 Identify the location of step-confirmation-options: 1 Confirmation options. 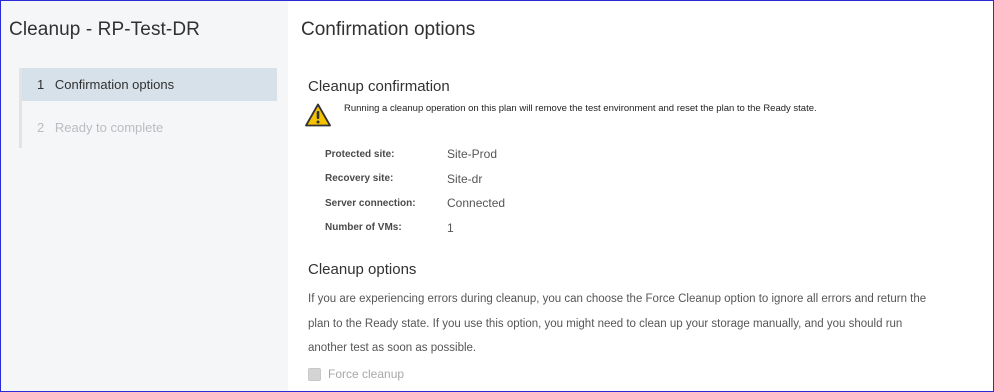
(149, 84).